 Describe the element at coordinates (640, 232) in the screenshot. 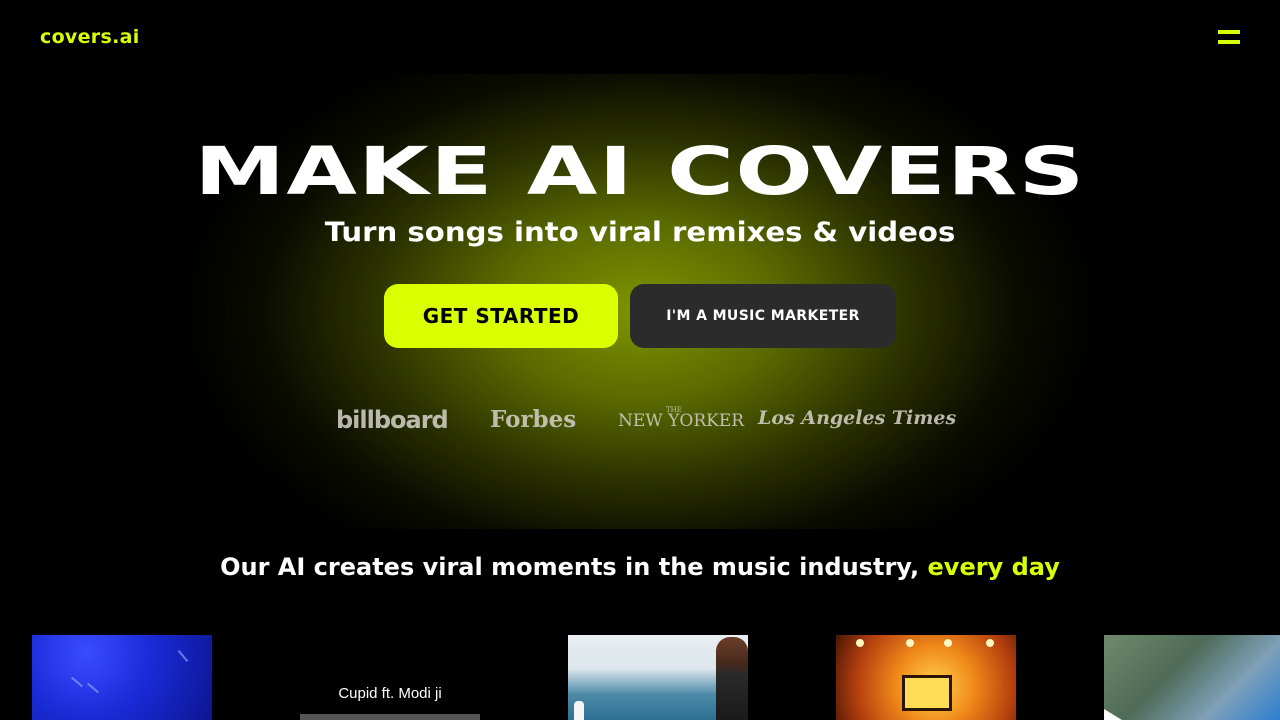

I see `hero-subtitle: Turn songs into viral remixes & videos` at that location.